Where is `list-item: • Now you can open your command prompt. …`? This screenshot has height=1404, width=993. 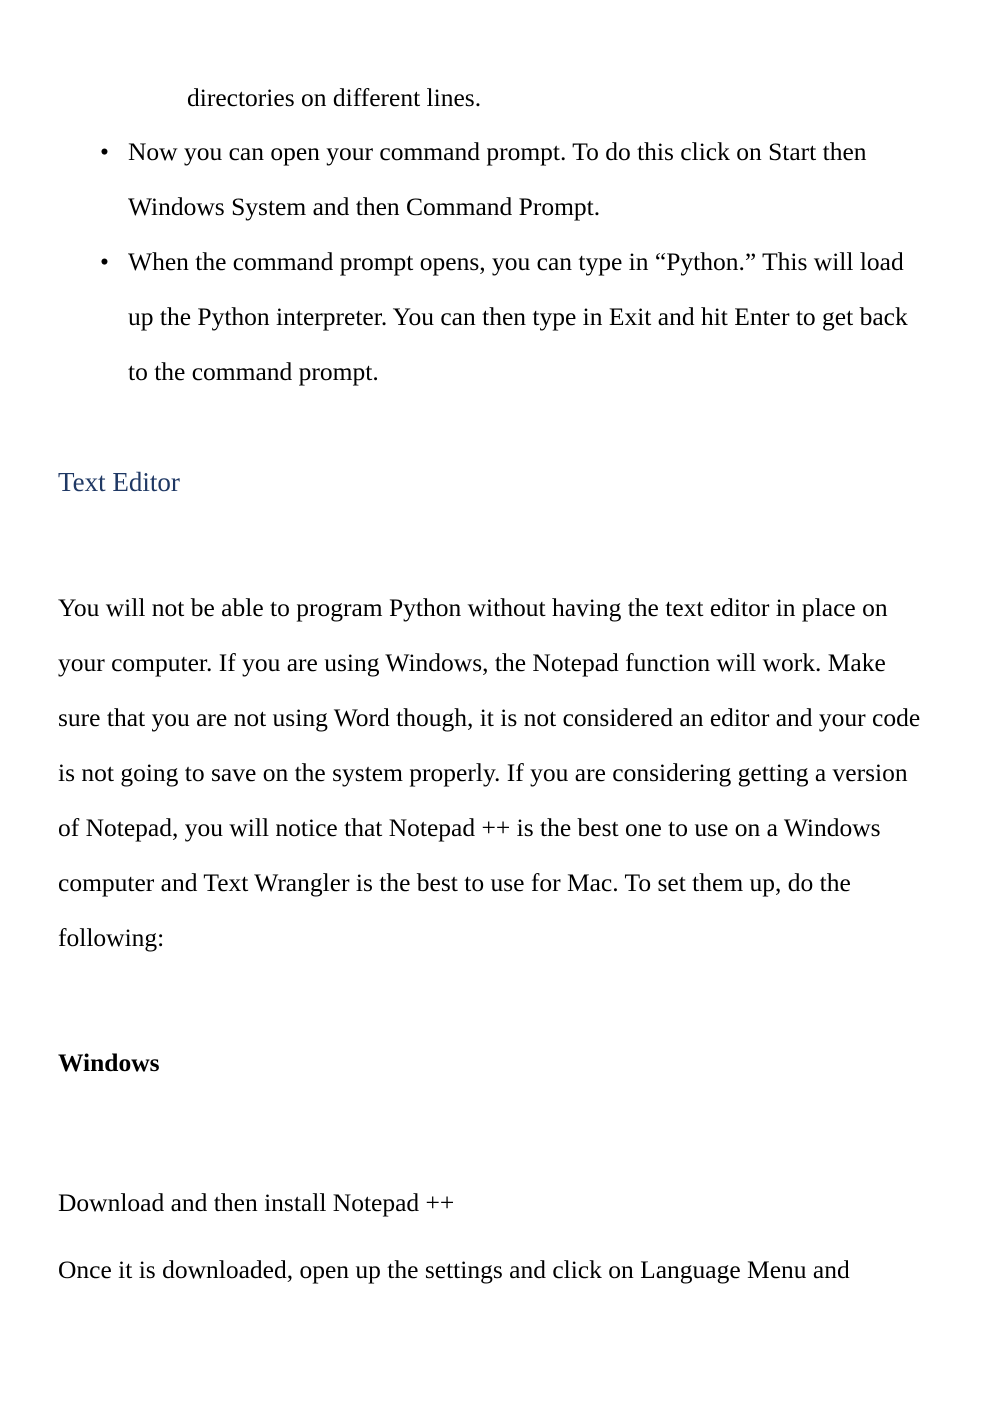
list-item: • Now you can open your command prompt. … is located at coordinates (496, 179).